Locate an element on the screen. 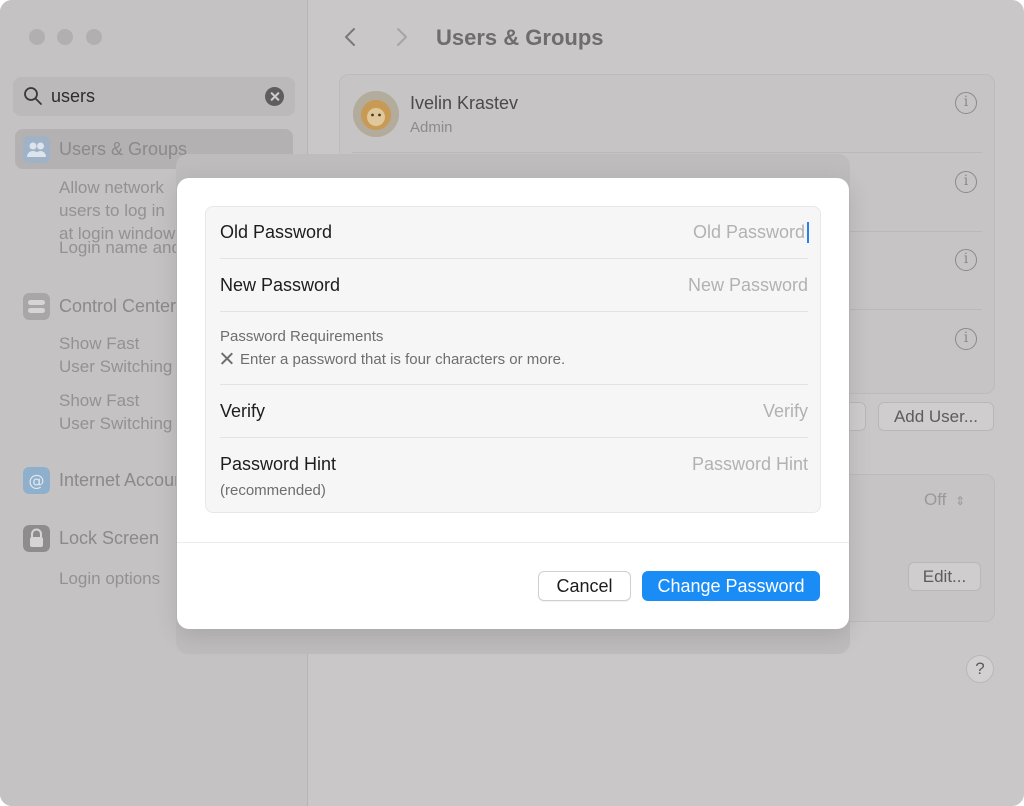 Image resolution: width=1024 pixels, height=806 pixels. minimize-window-button is located at coordinates (65, 37).